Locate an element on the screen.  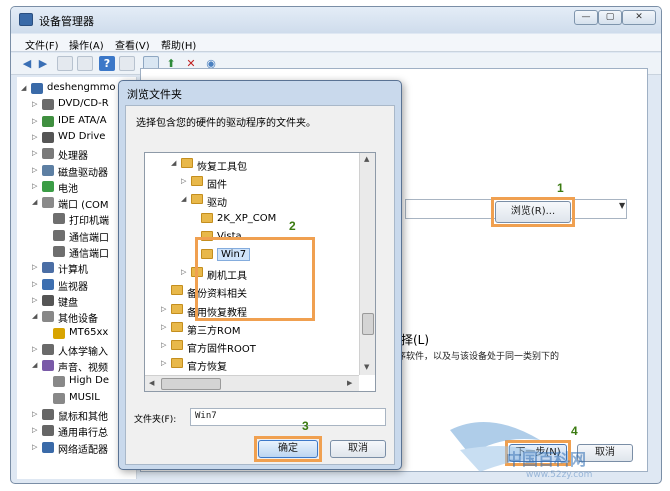
cancel-button: 取消 is located at coordinates (358, 449).